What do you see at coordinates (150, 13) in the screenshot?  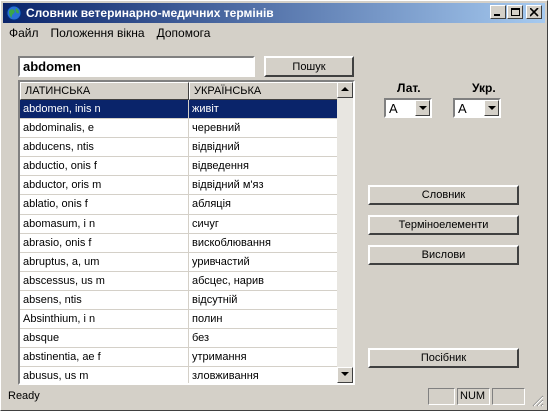 I see `window-title: Словник ветеринарно-медичних термінів` at bounding box center [150, 13].